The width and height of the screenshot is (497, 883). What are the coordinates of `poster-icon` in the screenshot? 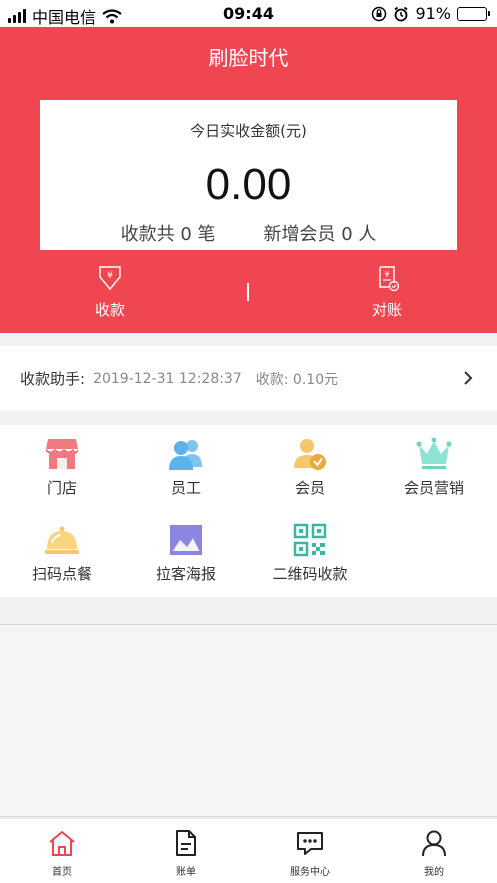 It's located at (186, 540).